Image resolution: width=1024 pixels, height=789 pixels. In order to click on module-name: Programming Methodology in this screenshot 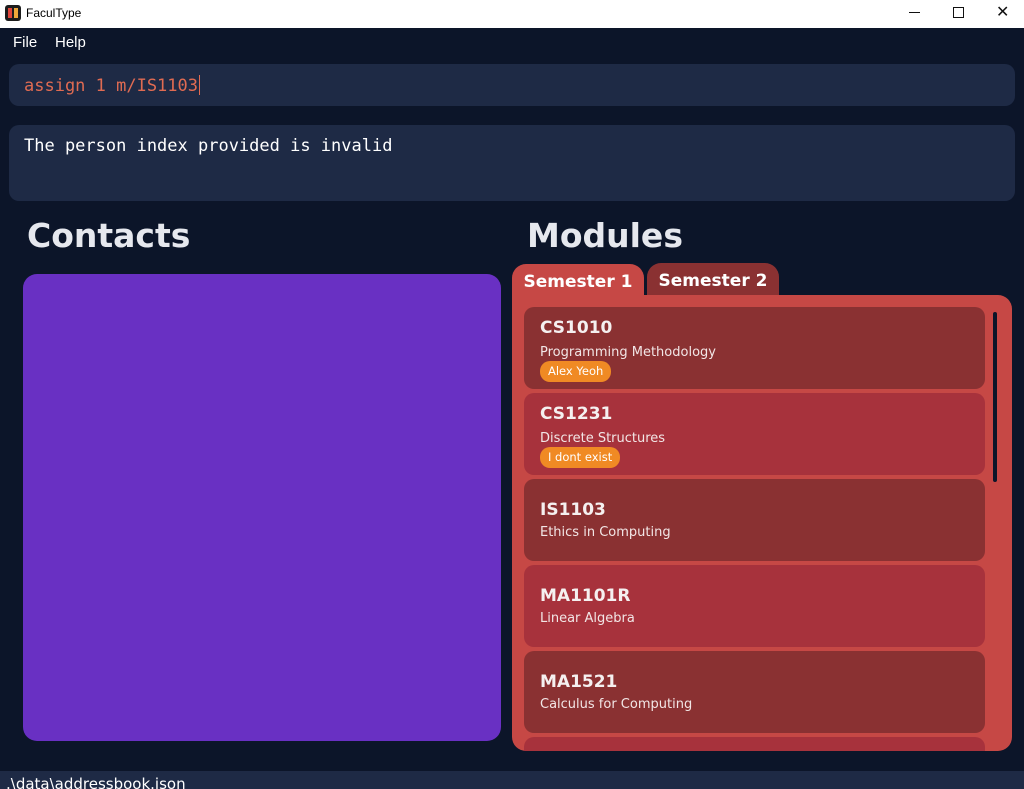, I will do `click(628, 352)`.